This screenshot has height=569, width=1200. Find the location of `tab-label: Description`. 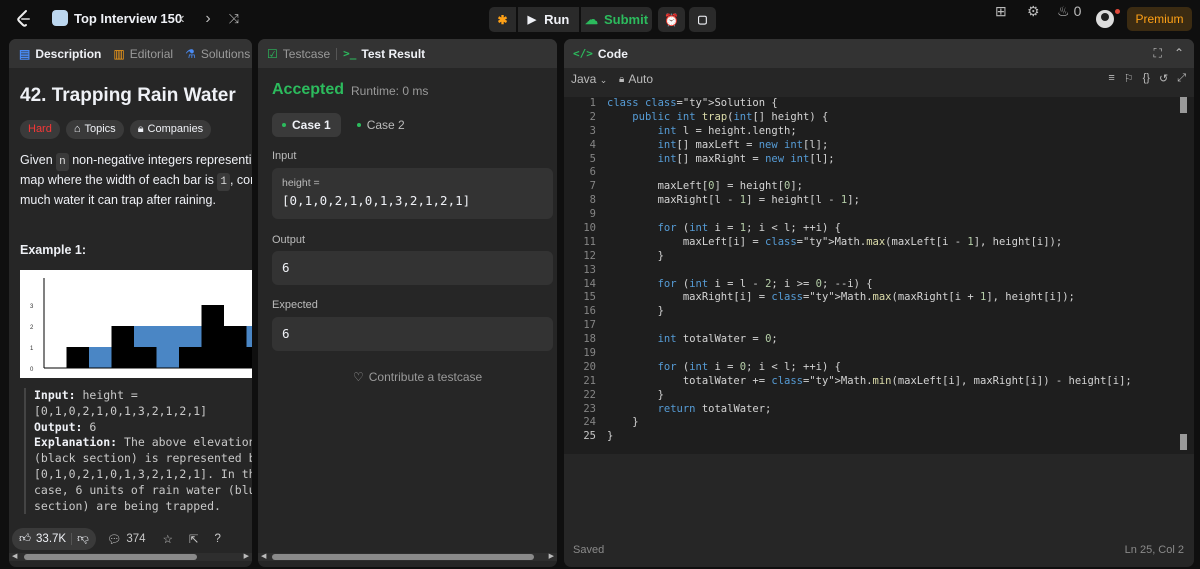

tab-label: Description is located at coordinates (68, 53).